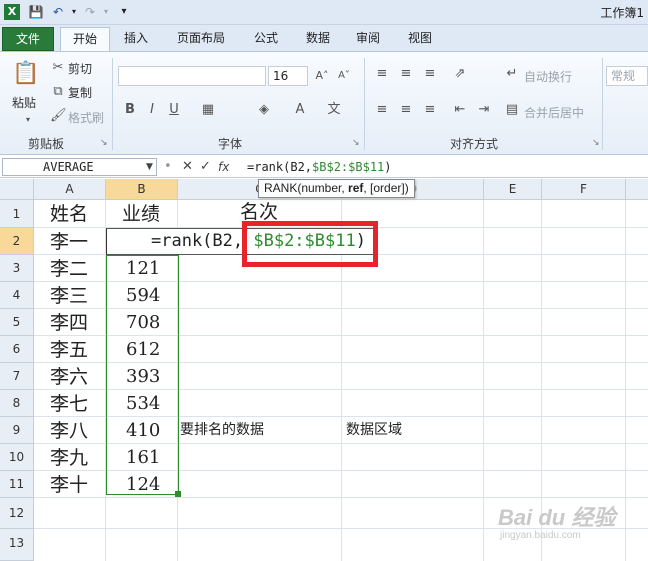 The height and width of the screenshot is (561, 648). What do you see at coordinates (17, 376) in the screenshot?
I see `row-header-7: 7` at bounding box center [17, 376].